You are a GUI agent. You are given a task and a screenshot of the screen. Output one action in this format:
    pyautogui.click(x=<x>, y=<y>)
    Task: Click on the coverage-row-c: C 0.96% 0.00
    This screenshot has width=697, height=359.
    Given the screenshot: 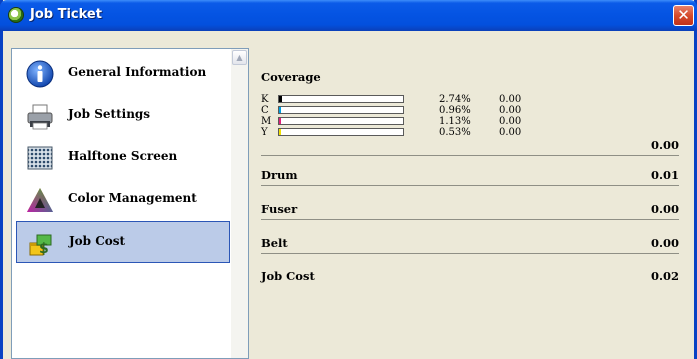 What is the action you would take?
    pyautogui.click(x=470, y=110)
    